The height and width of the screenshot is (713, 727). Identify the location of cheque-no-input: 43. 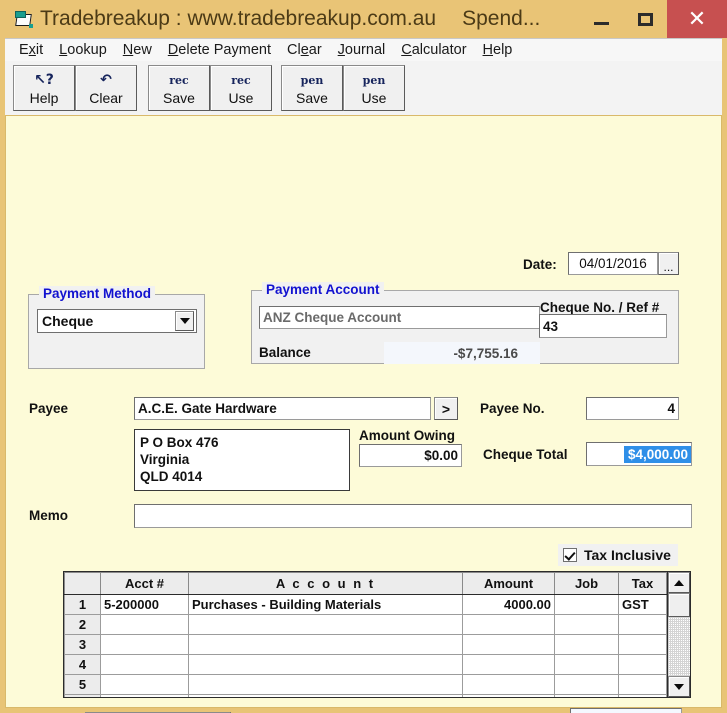
(603, 326).